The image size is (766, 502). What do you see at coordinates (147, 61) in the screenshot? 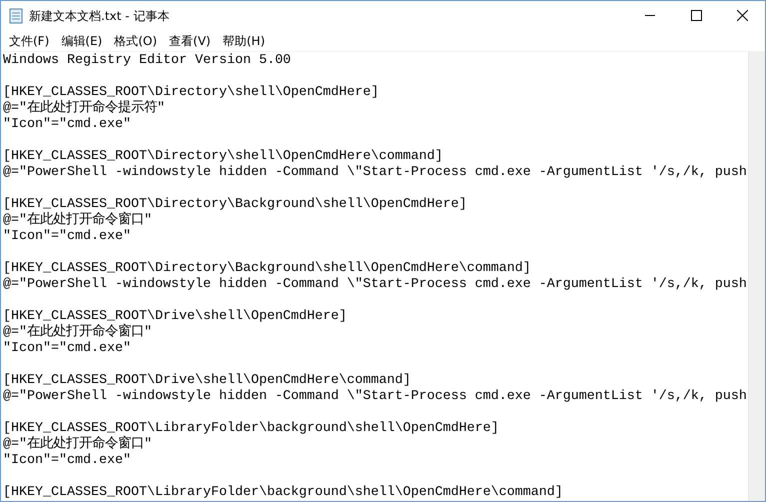
I see `text-line: Windows Registry Editor Version 5.00` at bounding box center [147, 61].